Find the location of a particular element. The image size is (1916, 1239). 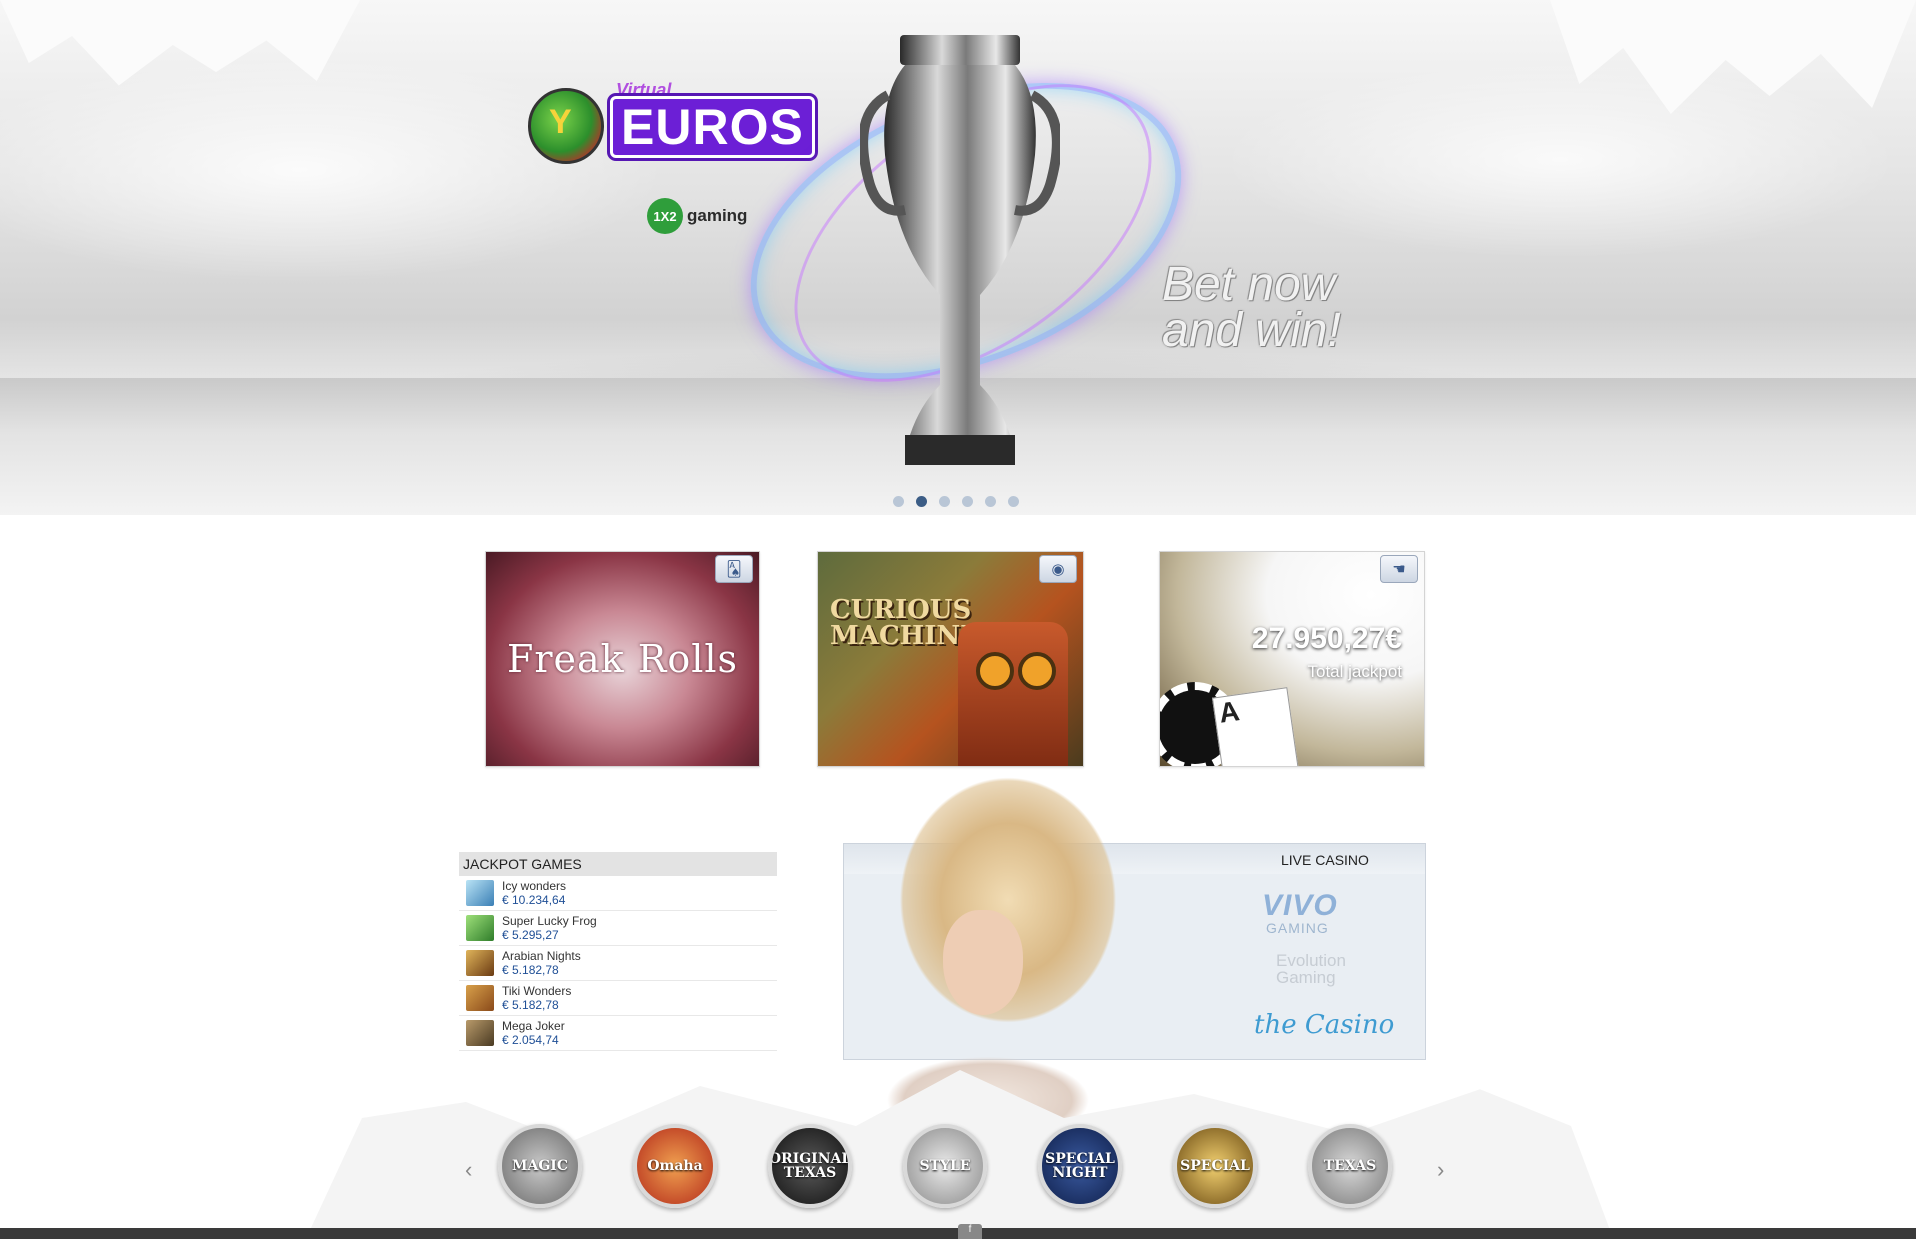

ace-card-image: A is located at coordinates (1256, 726).